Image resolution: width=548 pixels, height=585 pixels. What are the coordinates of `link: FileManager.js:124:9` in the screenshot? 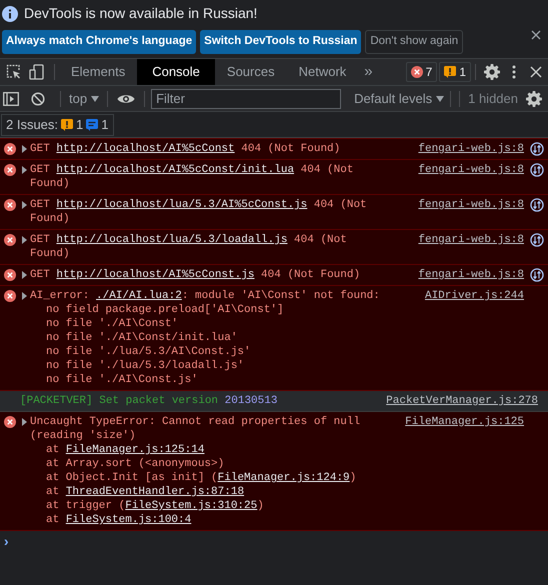 It's located at (284, 478).